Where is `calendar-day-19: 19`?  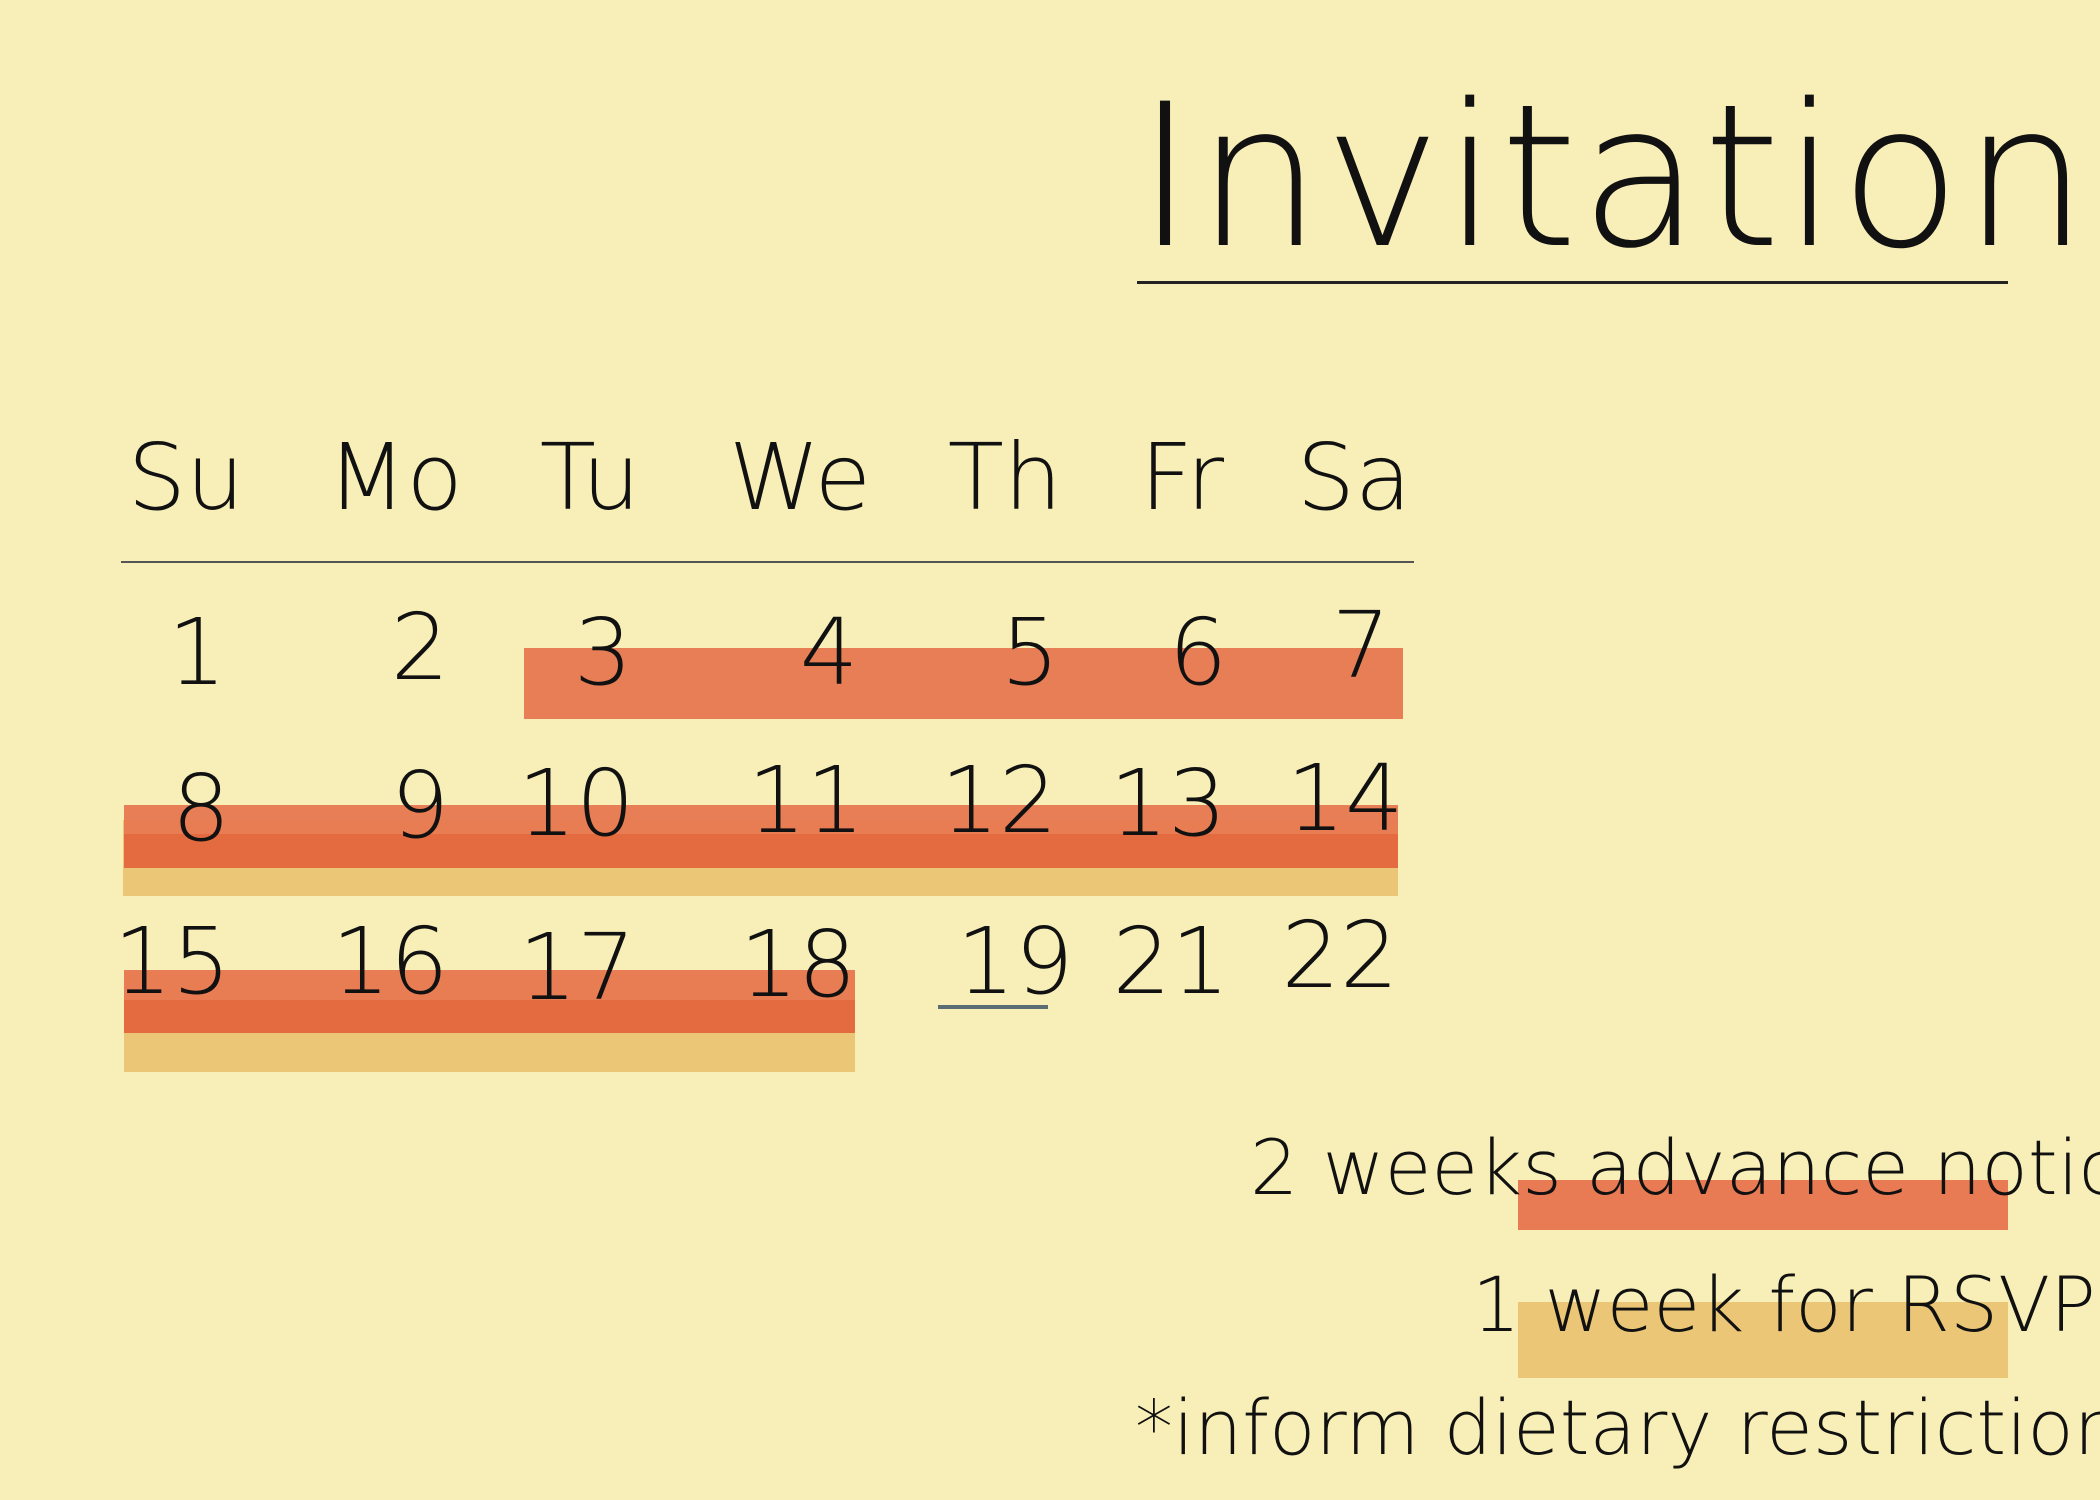
calendar-day-19: 19 is located at coordinates (1015, 961).